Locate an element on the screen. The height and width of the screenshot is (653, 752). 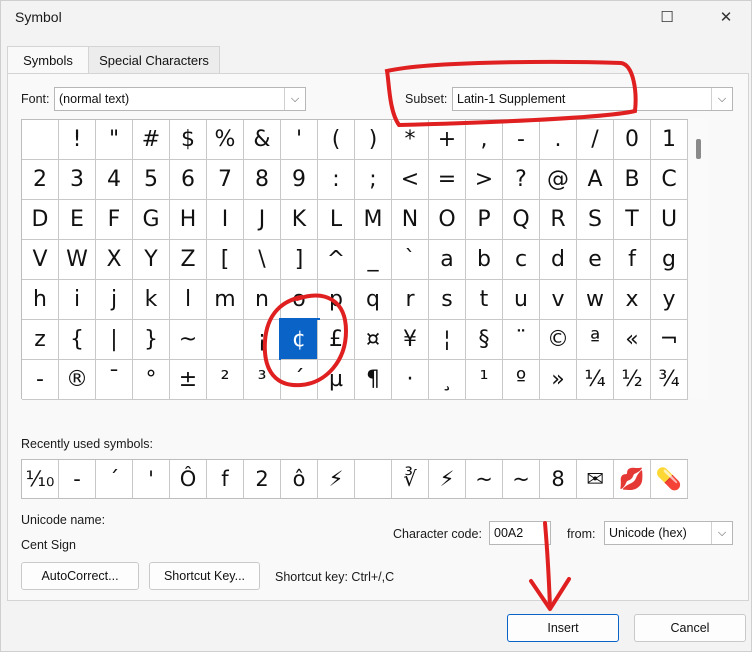
symbol-cell: ! is located at coordinates (77, 140).